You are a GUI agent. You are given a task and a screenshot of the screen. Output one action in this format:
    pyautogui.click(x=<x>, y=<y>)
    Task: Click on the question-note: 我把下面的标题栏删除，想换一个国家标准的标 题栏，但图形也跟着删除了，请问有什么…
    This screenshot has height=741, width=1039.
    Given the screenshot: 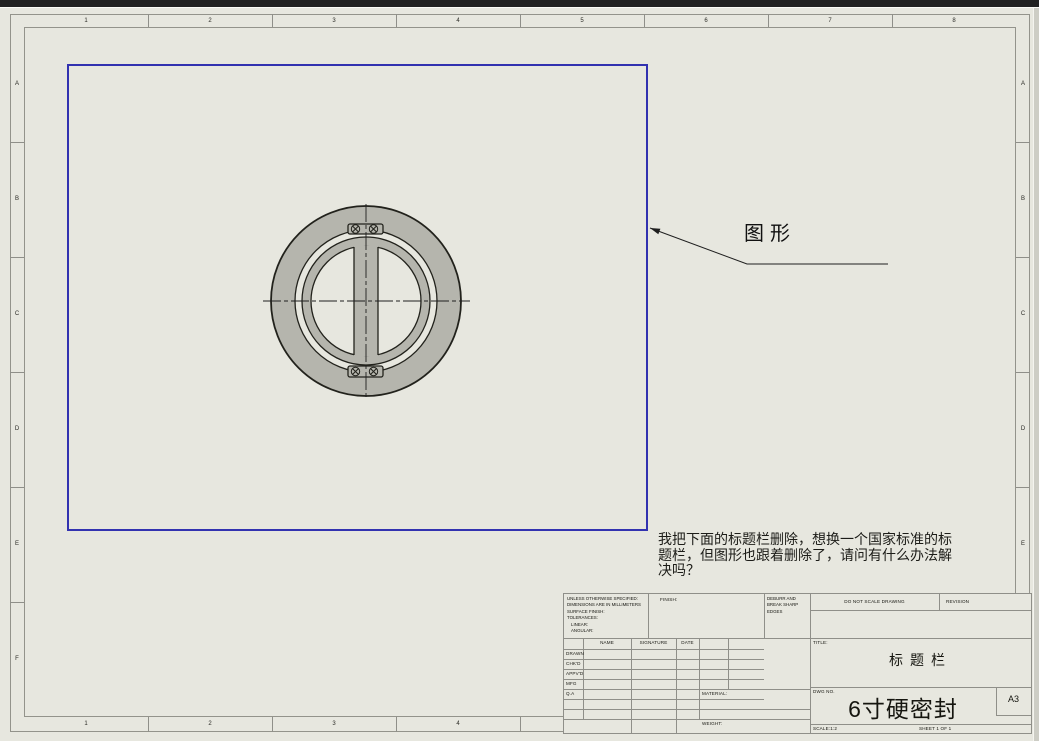 What is the action you would take?
    pyautogui.click(x=805, y=555)
    